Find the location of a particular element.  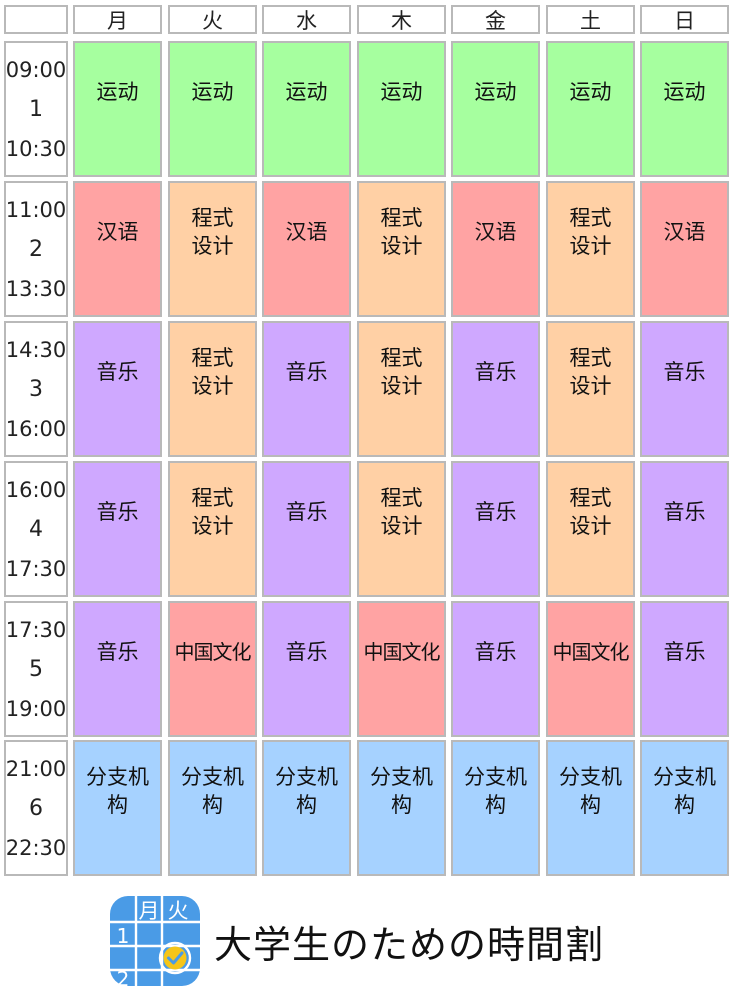

svg-text: 月 is located at coordinates (149, 911).